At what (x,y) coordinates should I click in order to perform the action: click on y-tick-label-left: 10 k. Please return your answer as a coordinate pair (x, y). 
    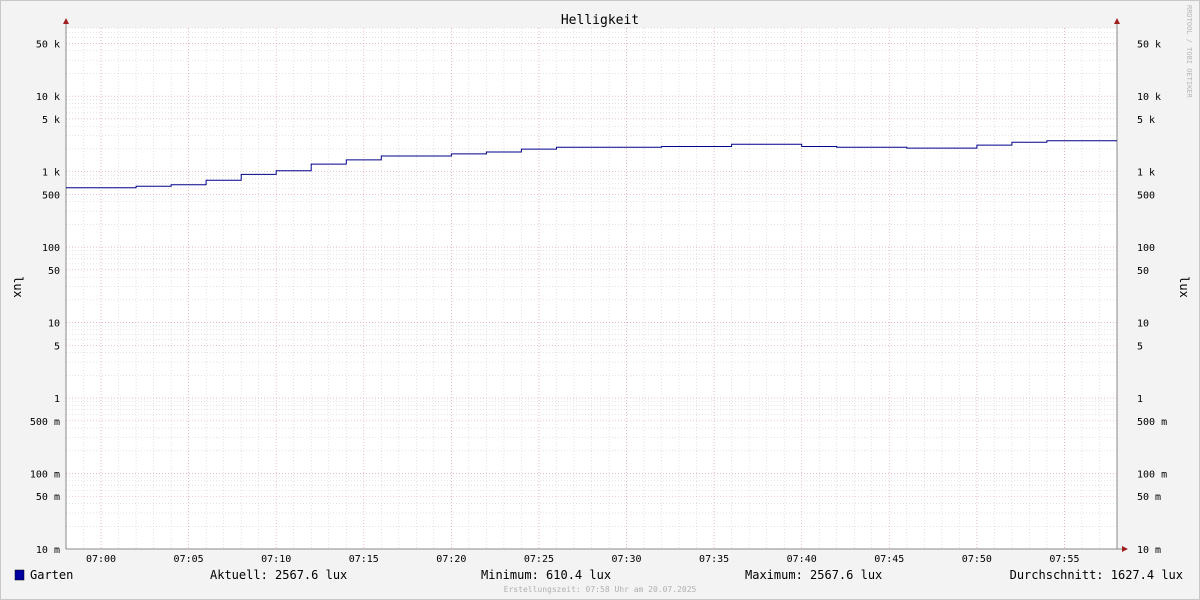
    Looking at the image, I should click on (48, 97).